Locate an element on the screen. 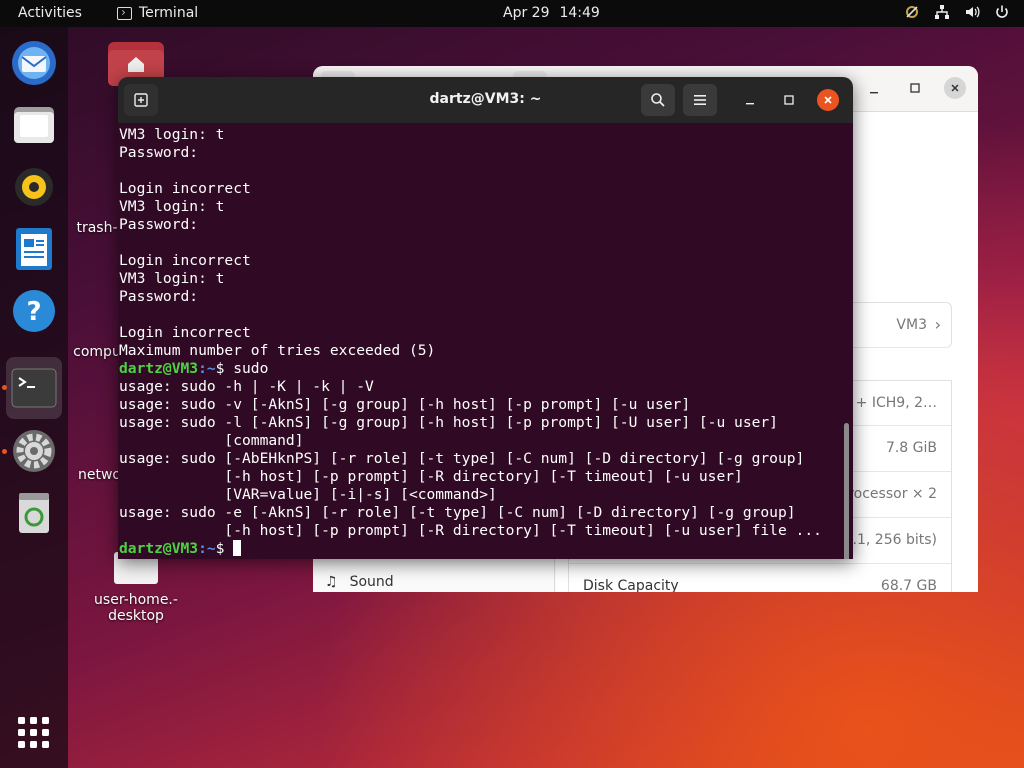  apps-grid-icon is located at coordinates (33, 732).